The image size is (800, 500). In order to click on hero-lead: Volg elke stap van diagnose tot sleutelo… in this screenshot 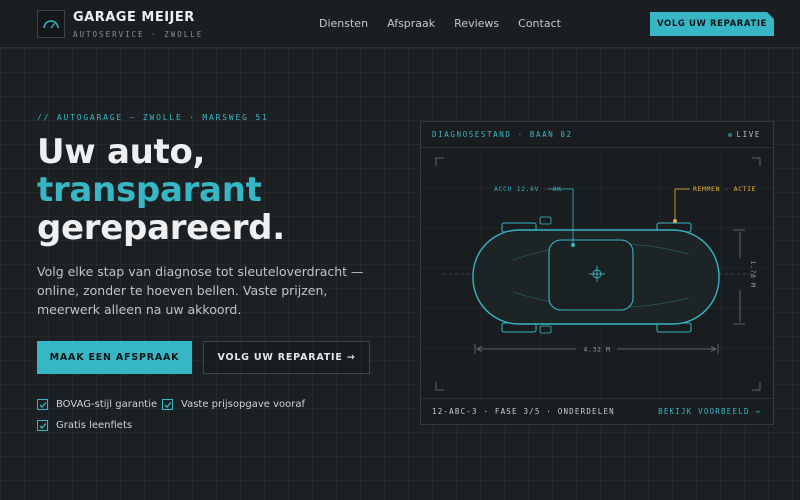, I will do `click(200, 290)`.